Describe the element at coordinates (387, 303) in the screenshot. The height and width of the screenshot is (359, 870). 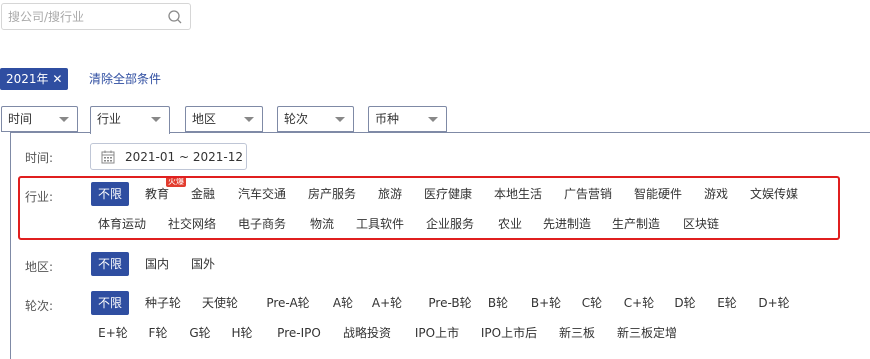
I see `round-option: A+轮` at that location.